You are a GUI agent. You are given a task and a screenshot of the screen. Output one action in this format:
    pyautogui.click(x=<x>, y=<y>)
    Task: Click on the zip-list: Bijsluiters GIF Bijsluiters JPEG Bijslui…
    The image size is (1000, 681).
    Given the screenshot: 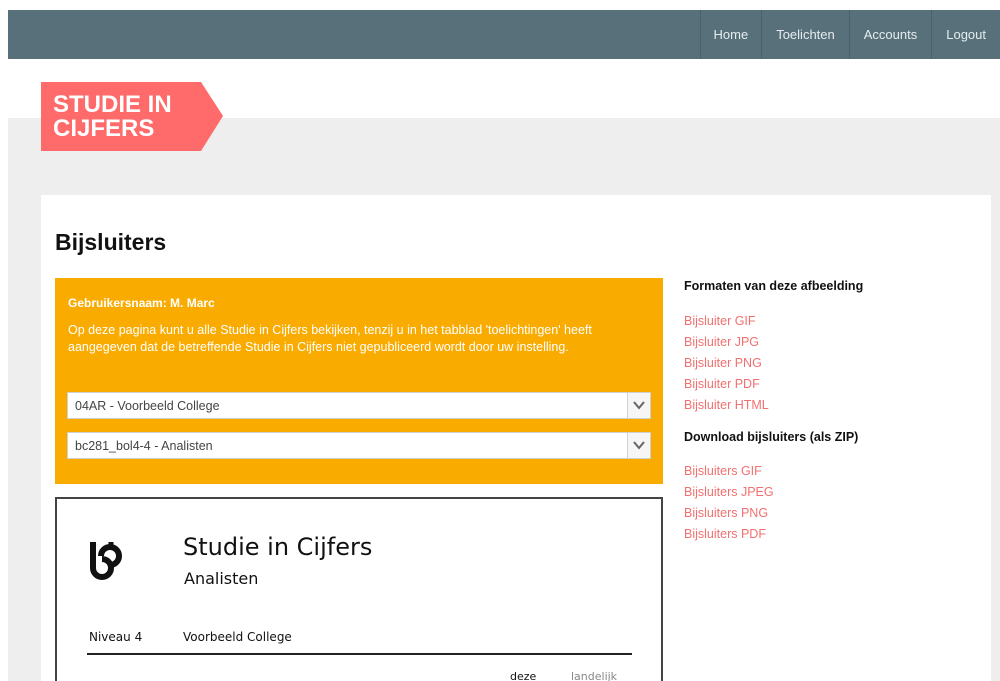 What is the action you would take?
    pyautogui.click(x=729, y=503)
    